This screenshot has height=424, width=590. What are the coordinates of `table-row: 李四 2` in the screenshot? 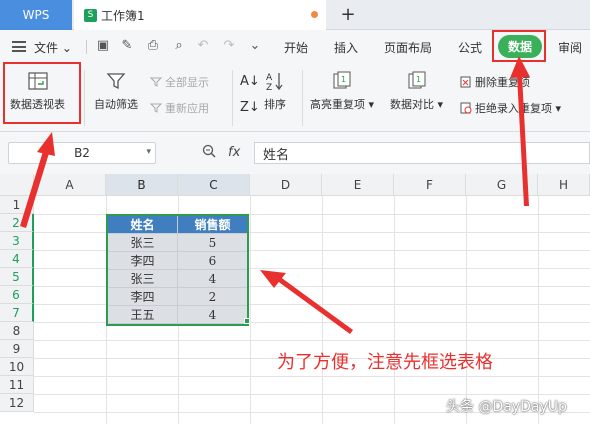 It's located at (177, 297).